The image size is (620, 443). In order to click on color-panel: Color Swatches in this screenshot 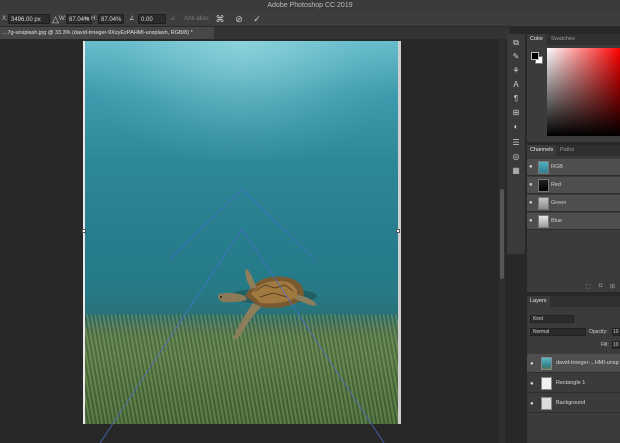, I will do `click(573, 88)`.